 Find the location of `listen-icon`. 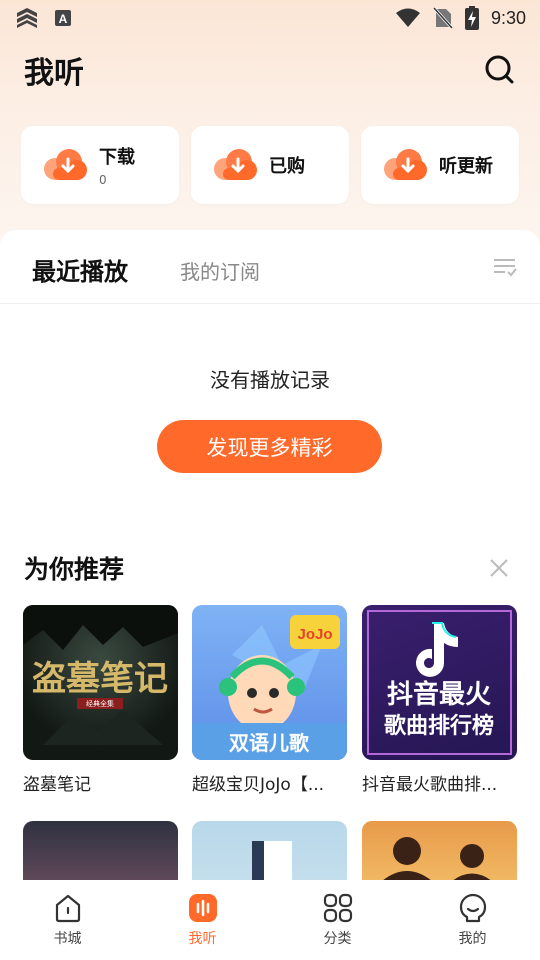

listen-icon is located at coordinates (202, 908).